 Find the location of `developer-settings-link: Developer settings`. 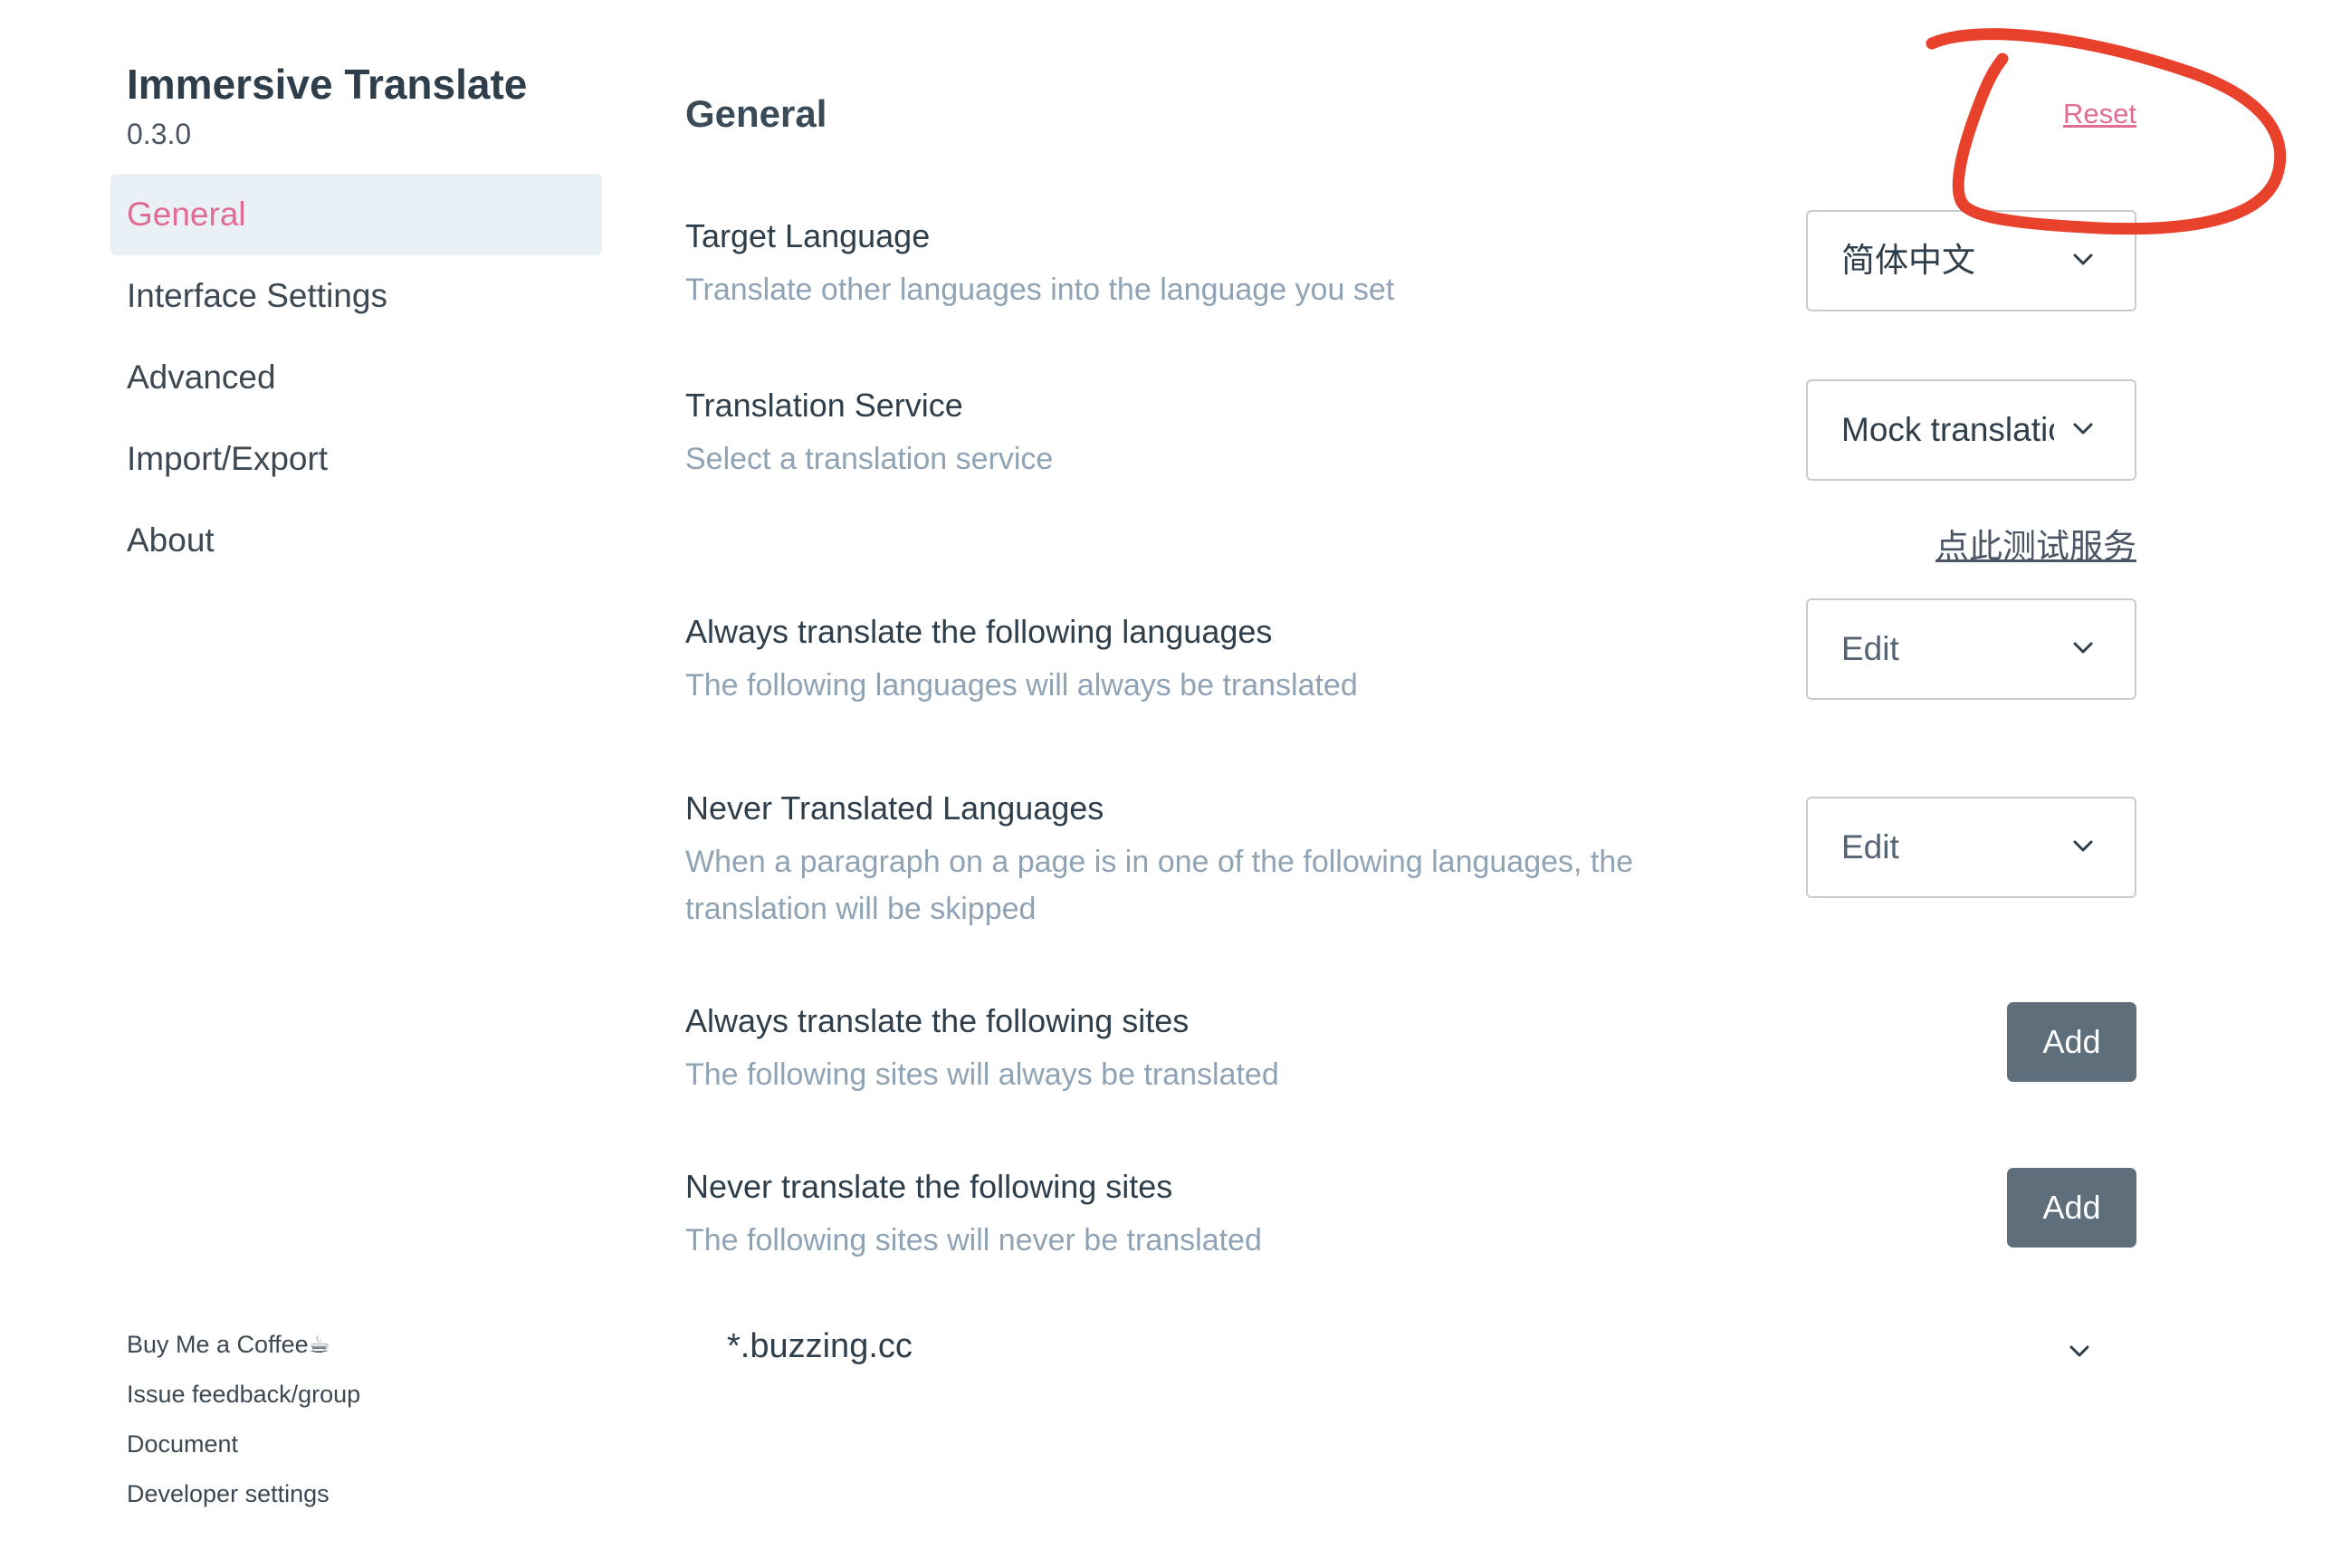

developer-settings-link: Developer settings is located at coordinates (243, 1503).